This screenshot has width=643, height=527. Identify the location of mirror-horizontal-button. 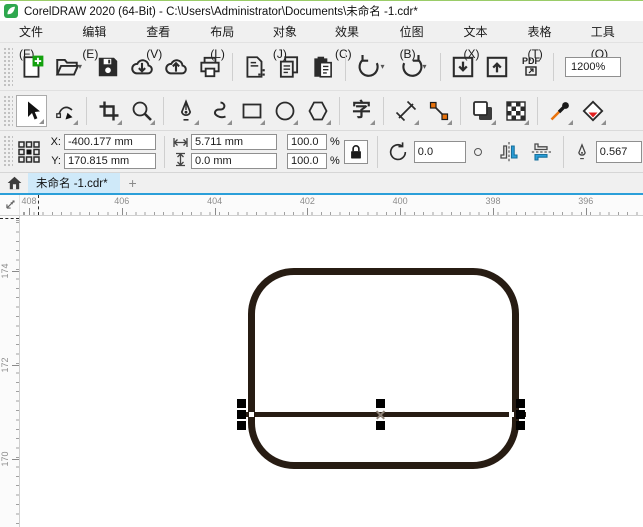
(509, 152).